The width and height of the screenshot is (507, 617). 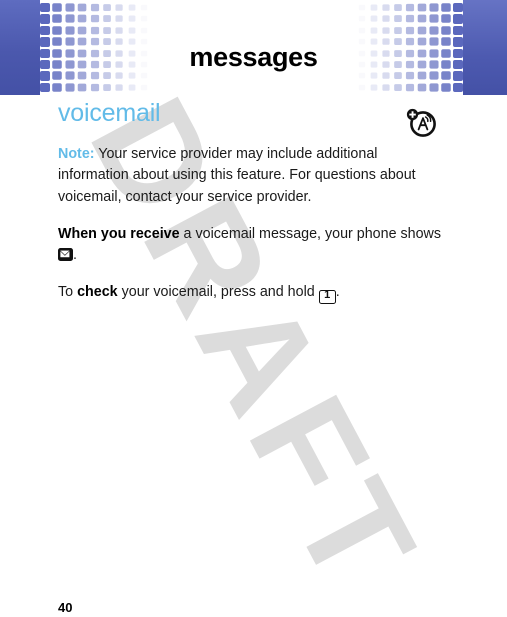 I want to click on keypad-one-icon: 1, so click(x=327, y=296).